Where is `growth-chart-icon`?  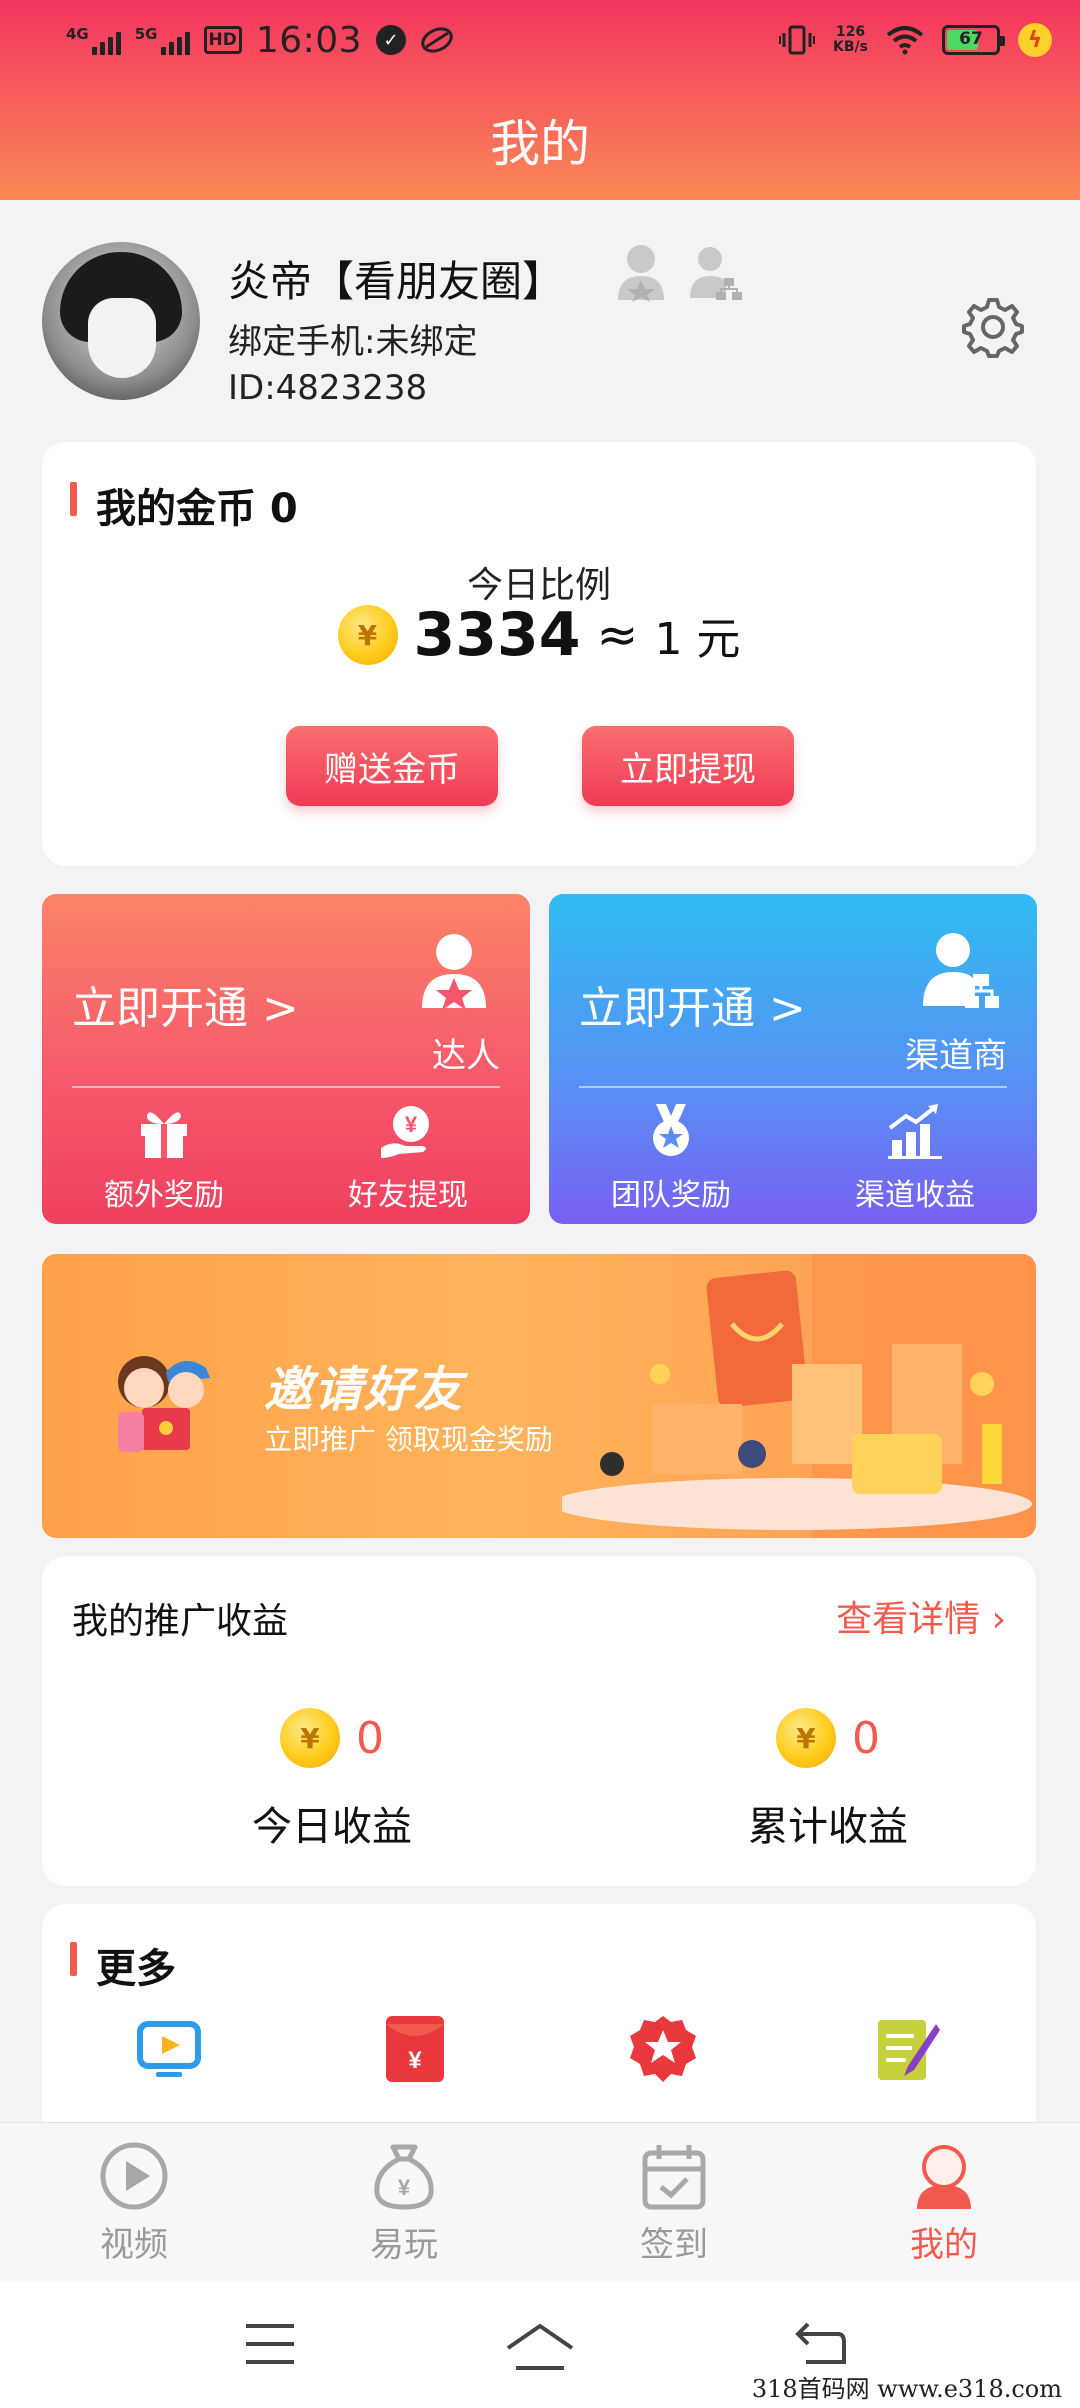 growth-chart-icon is located at coordinates (915, 1131).